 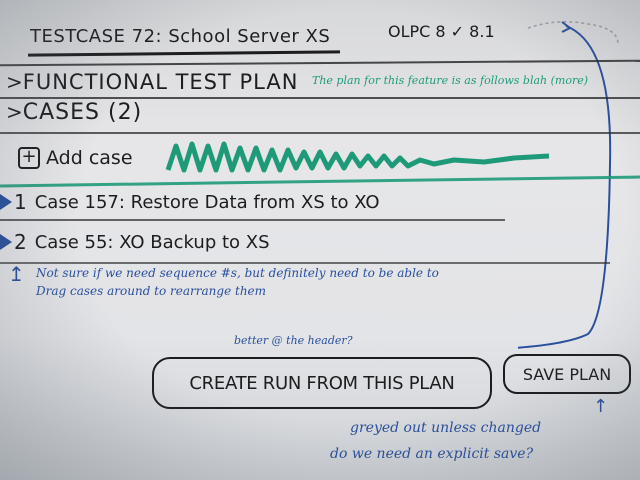 I want to click on case-label: Case 157: Restore Data from XS to XO, so click(x=207, y=202).